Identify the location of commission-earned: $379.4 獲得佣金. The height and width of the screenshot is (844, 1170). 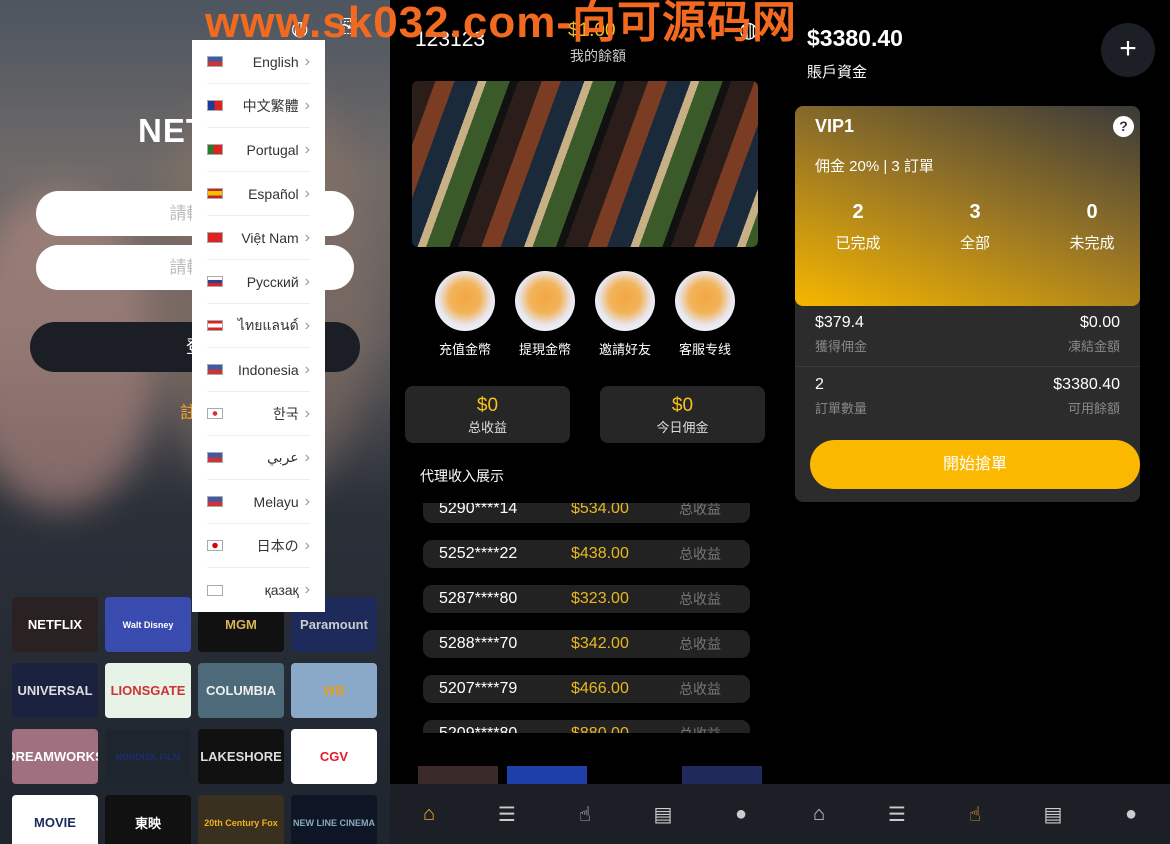
(841, 334).